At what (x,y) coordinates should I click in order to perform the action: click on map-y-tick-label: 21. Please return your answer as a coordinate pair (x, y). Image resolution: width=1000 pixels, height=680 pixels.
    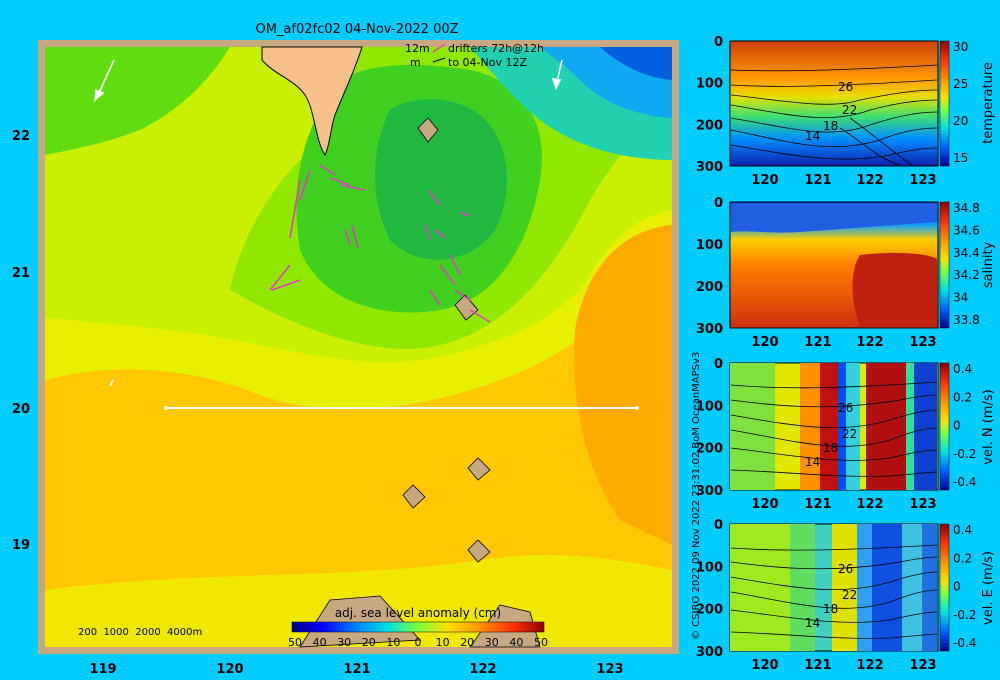
    Looking at the image, I should click on (21, 273).